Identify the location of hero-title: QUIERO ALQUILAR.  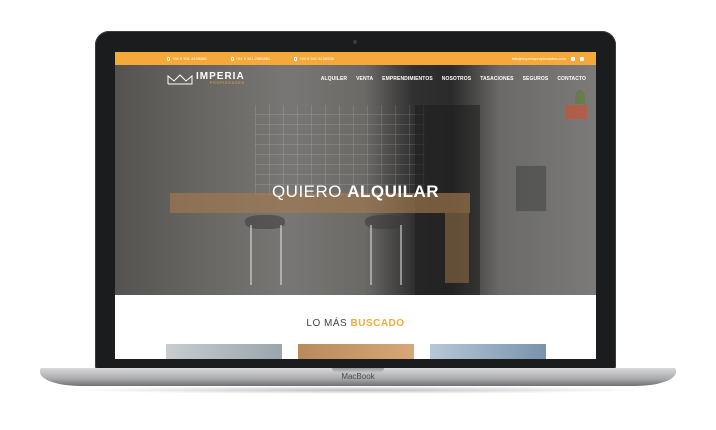
(355, 192).